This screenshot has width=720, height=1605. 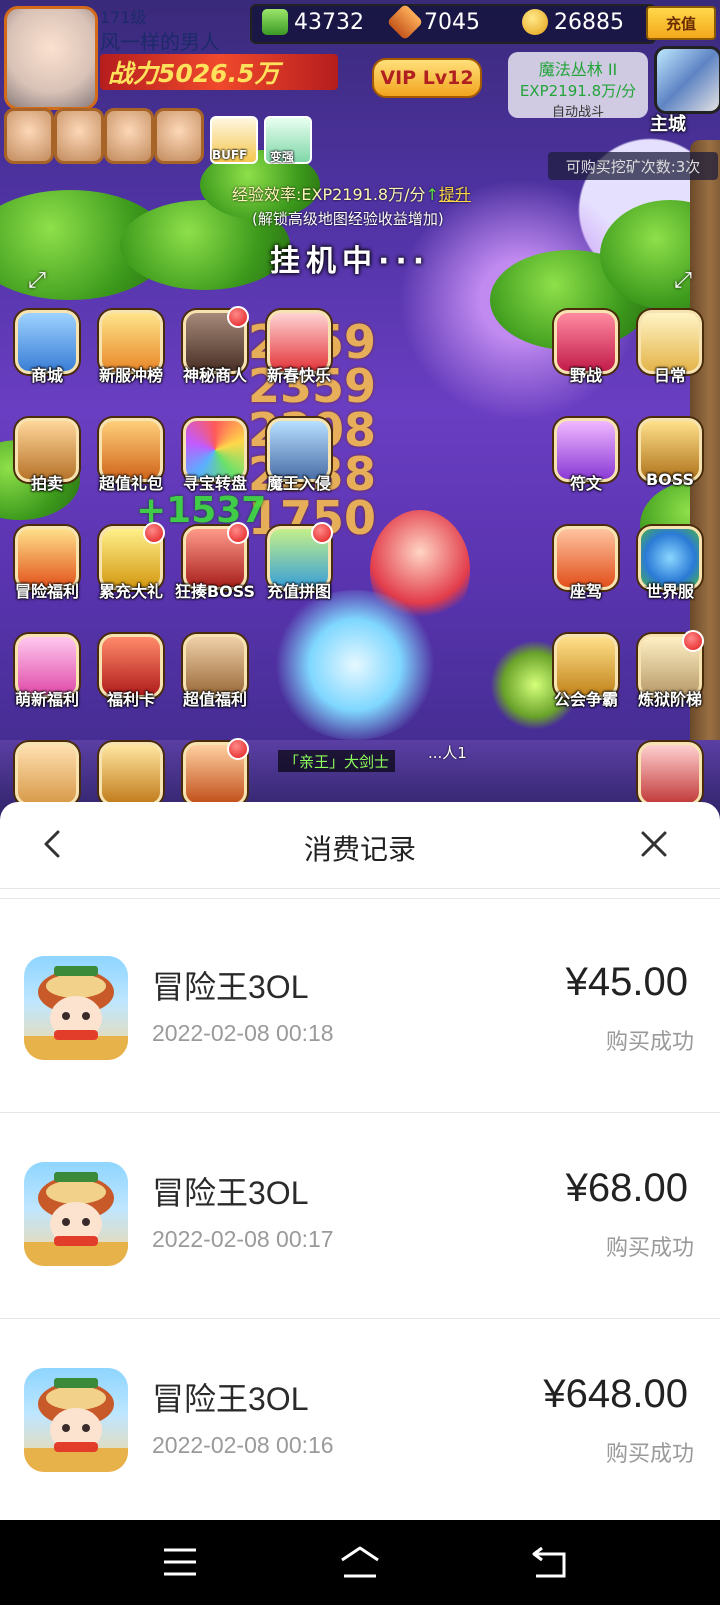 What do you see at coordinates (230, 155) in the screenshot?
I see `buff-label: BUFF` at bounding box center [230, 155].